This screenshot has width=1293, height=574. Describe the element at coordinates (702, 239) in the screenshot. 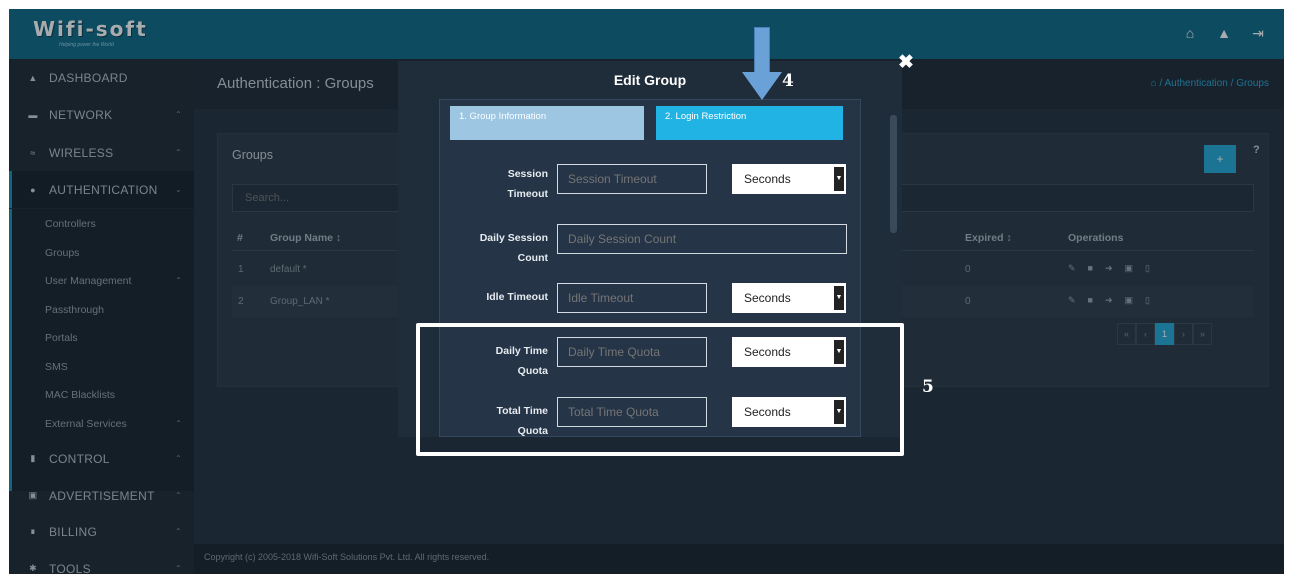

I see `daily-session-count-input` at that location.